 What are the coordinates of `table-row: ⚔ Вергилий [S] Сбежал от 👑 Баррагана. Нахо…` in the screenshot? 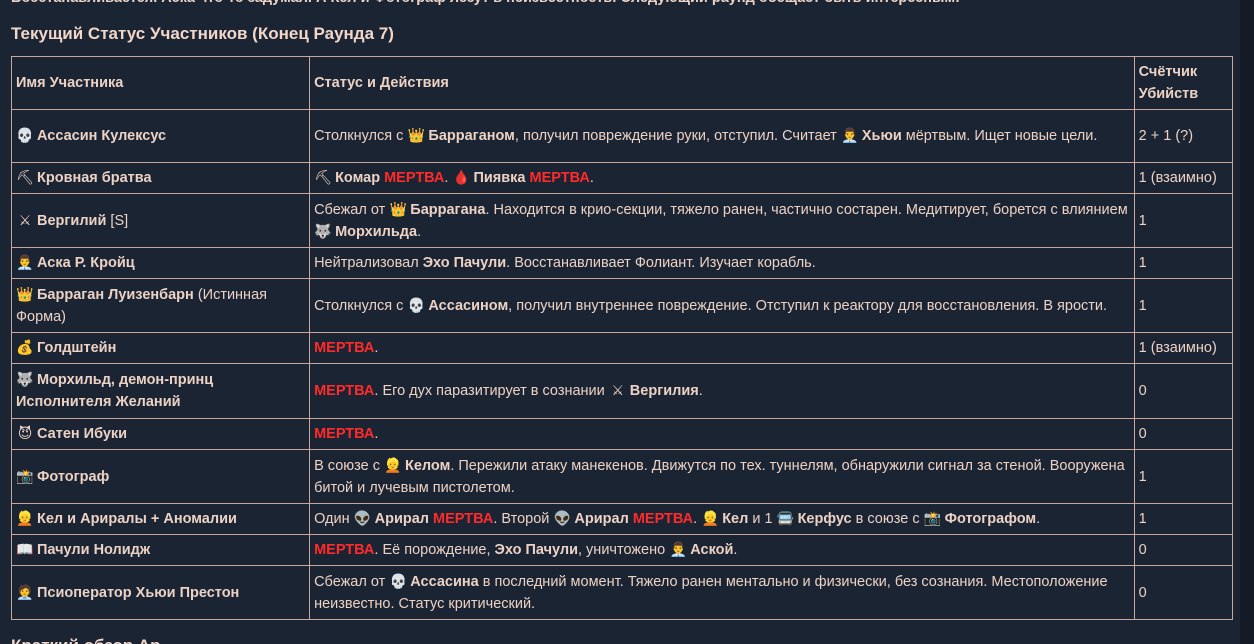 It's located at (622, 220).